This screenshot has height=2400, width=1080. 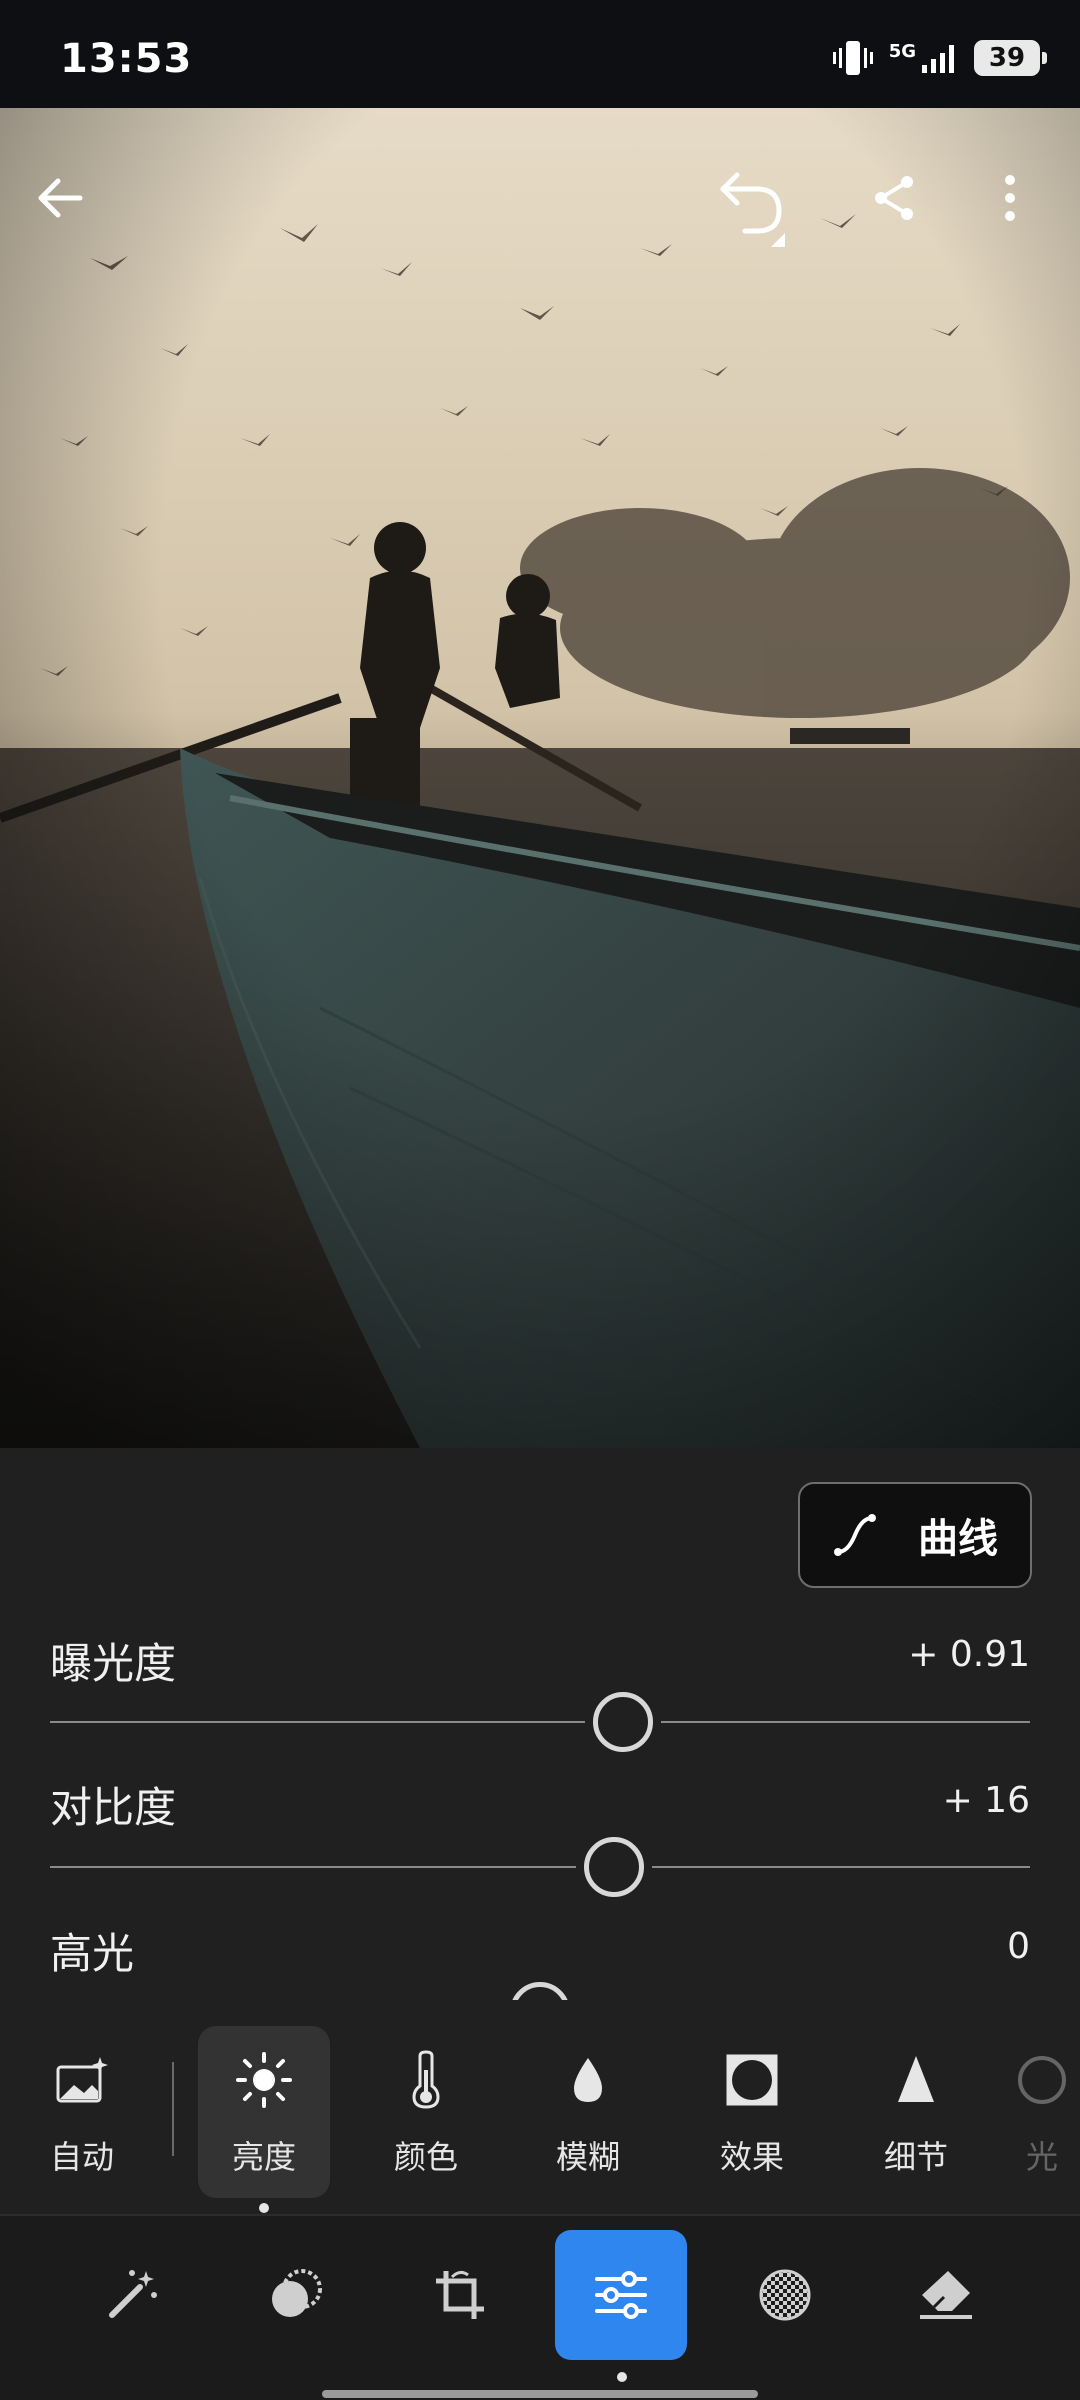 What do you see at coordinates (92, 1953) in the screenshot?
I see `highlights-label: 高光` at bounding box center [92, 1953].